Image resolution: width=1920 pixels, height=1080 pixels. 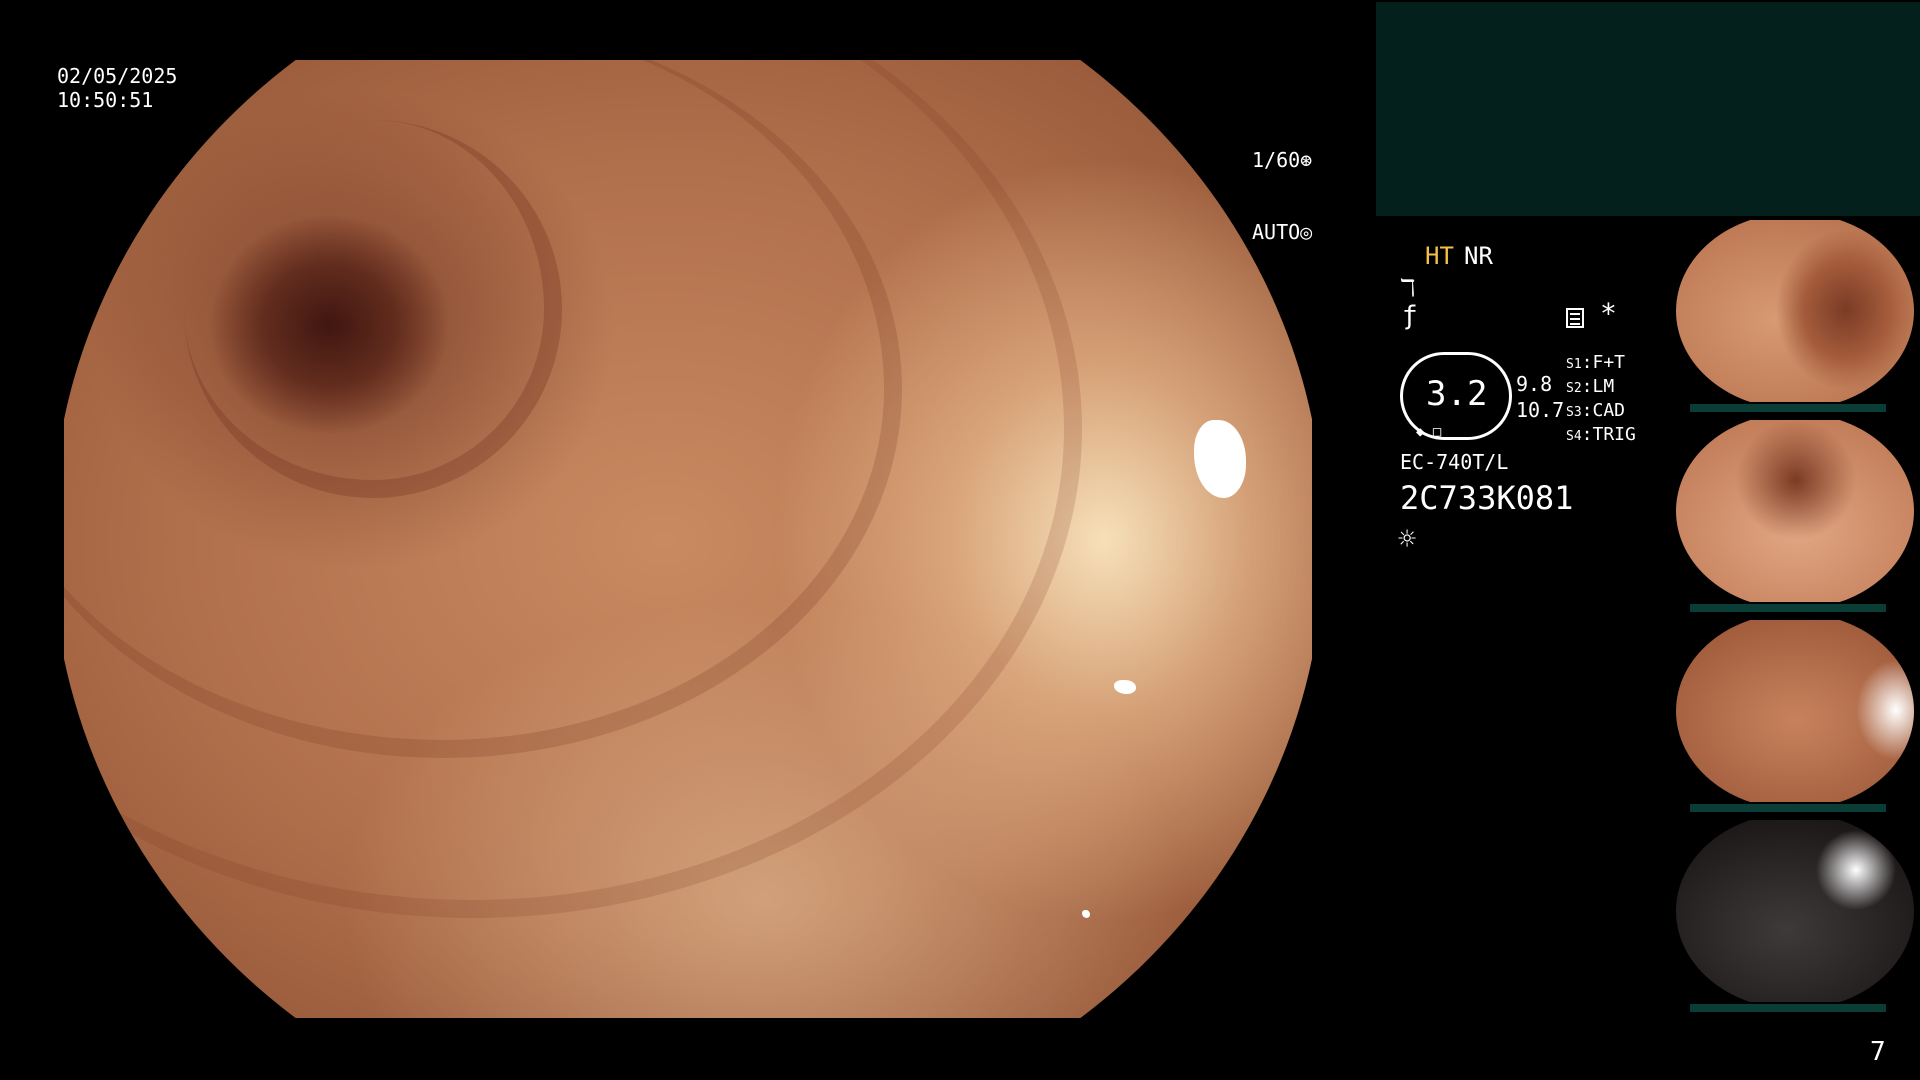 I want to click on asterisk-icon: *, so click(x=1608, y=313).